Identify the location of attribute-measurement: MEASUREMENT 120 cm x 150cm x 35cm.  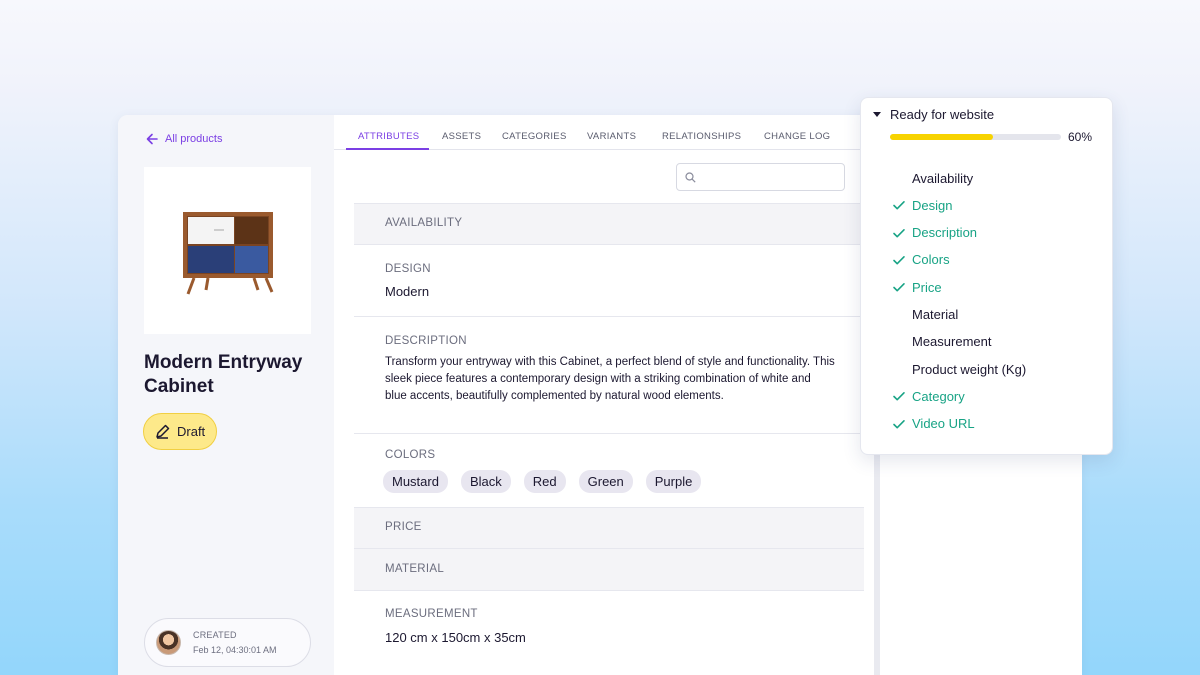
(609, 626).